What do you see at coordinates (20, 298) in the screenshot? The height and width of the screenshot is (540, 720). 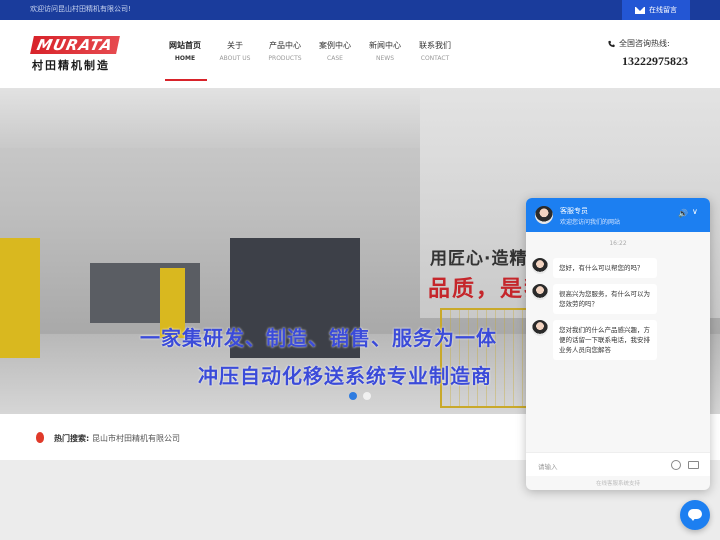 I see `banner-machine-part` at bounding box center [20, 298].